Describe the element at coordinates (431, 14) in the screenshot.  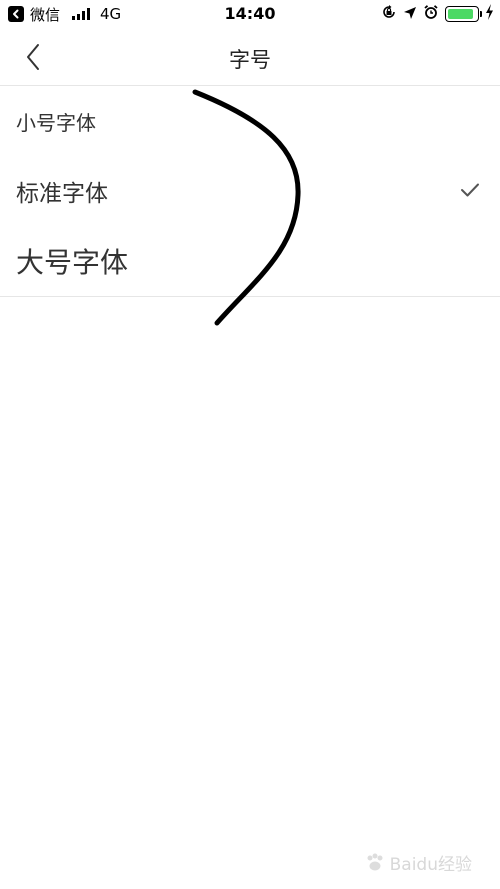
I see `alarm-icon` at that location.